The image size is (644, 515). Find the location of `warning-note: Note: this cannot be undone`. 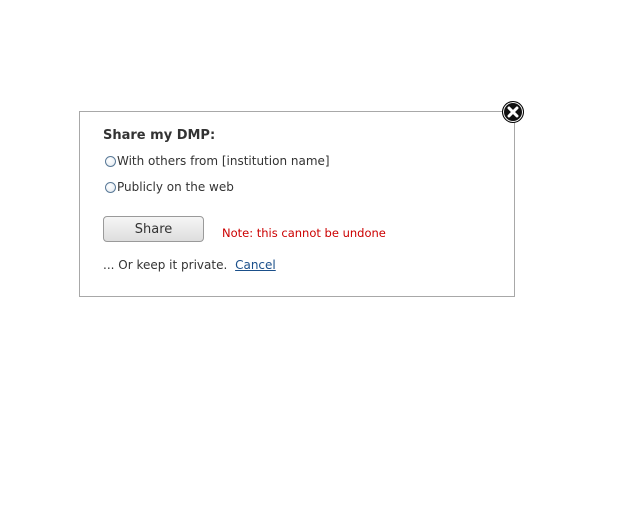

warning-note: Note: this cannot be undone is located at coordinates (304, 233).